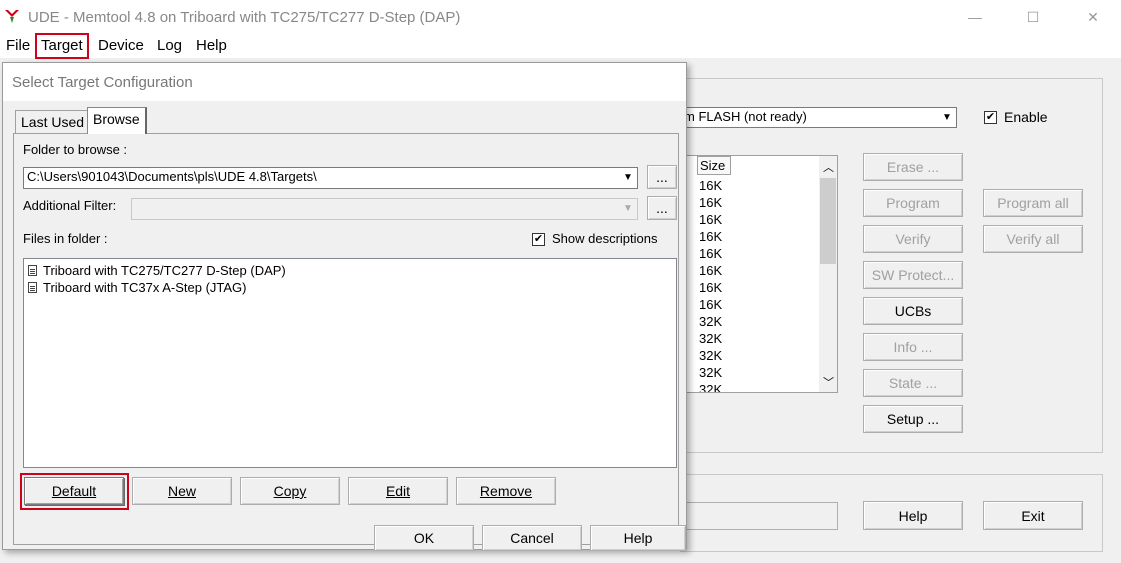  Describe the element at coordinates (1033, 515) in the screenshot. I see `exit-button: Exit` at that location.